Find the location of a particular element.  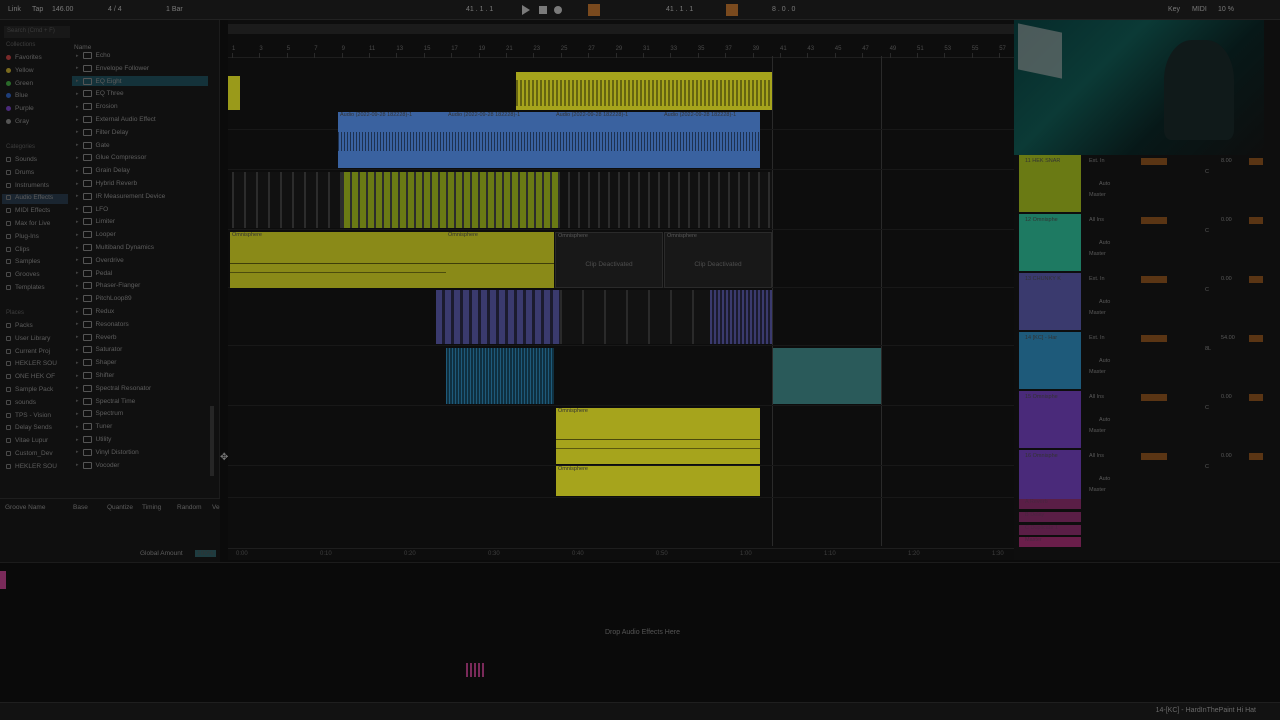

browser-item: ▸ IR Measurement Device is located at coordinates (120, 196).